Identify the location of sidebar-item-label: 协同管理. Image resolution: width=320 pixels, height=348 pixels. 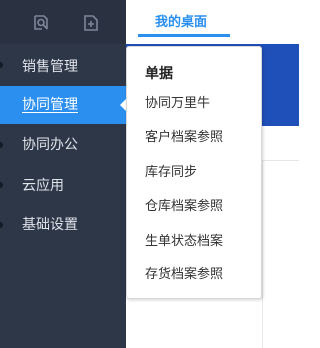
(50, 105).